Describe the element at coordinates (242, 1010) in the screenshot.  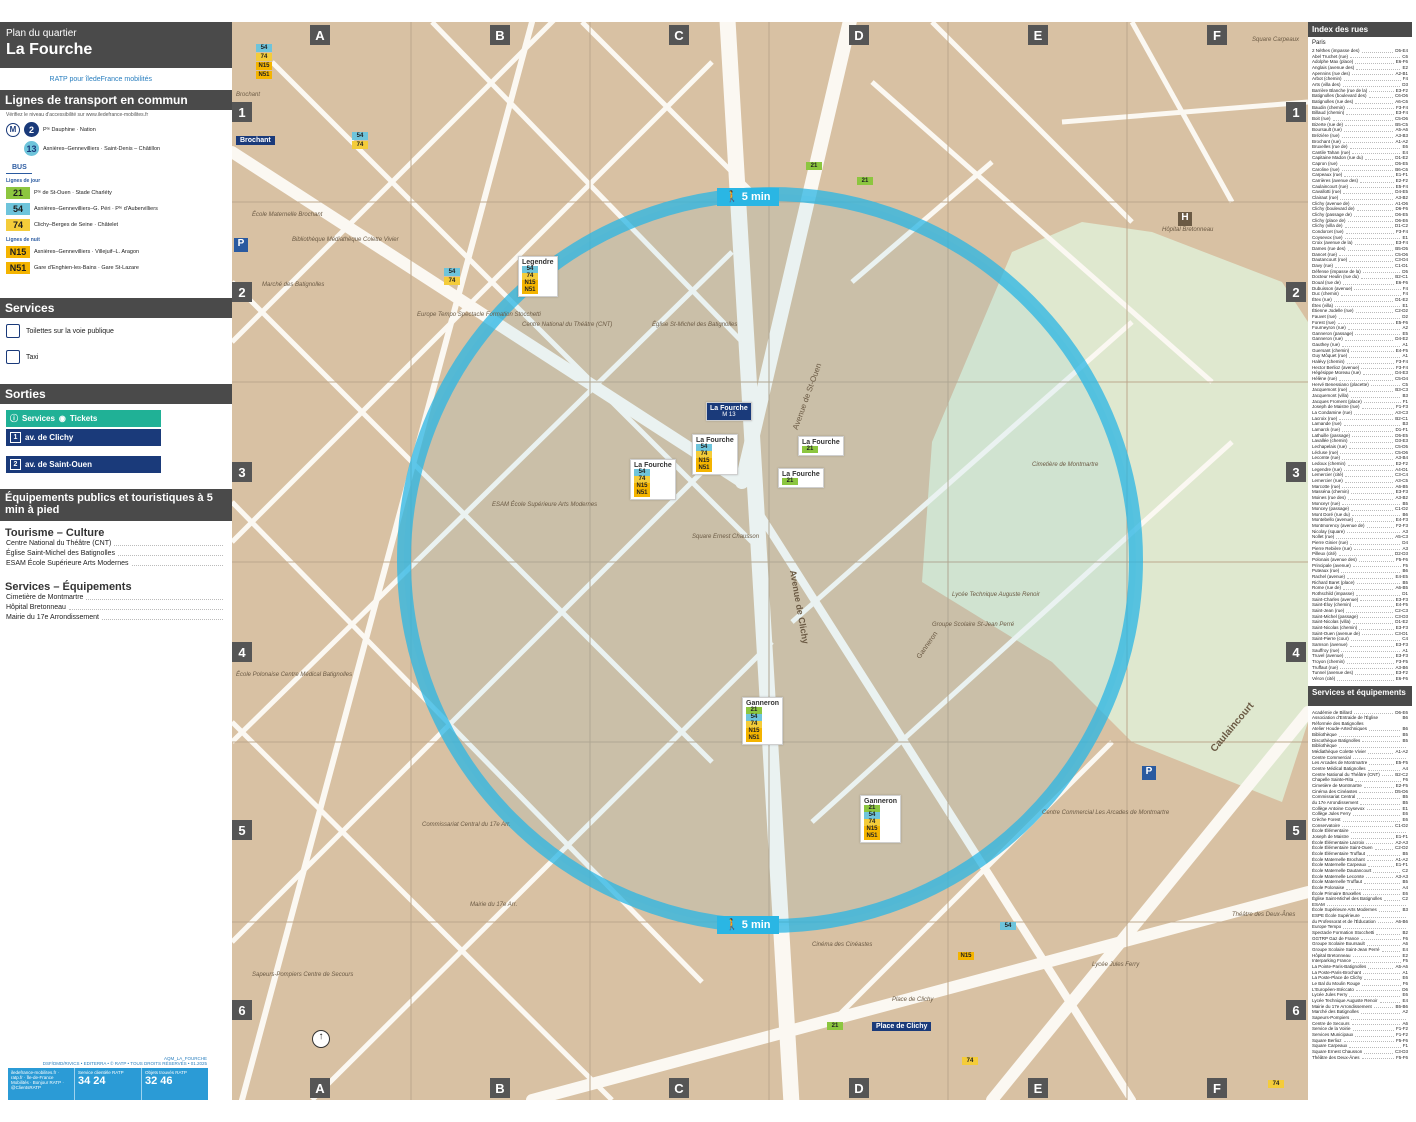
I see `grid-row-label: 6` at that location.